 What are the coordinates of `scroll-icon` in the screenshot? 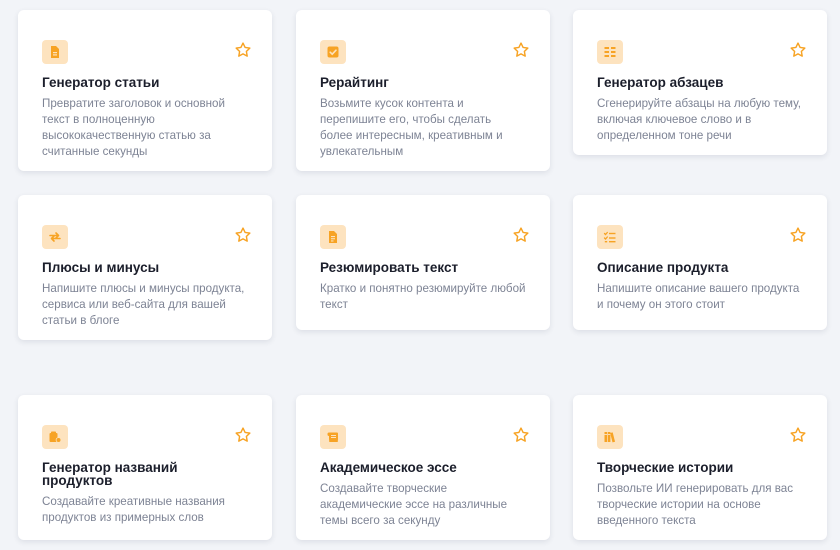 It's located at (333, 437).